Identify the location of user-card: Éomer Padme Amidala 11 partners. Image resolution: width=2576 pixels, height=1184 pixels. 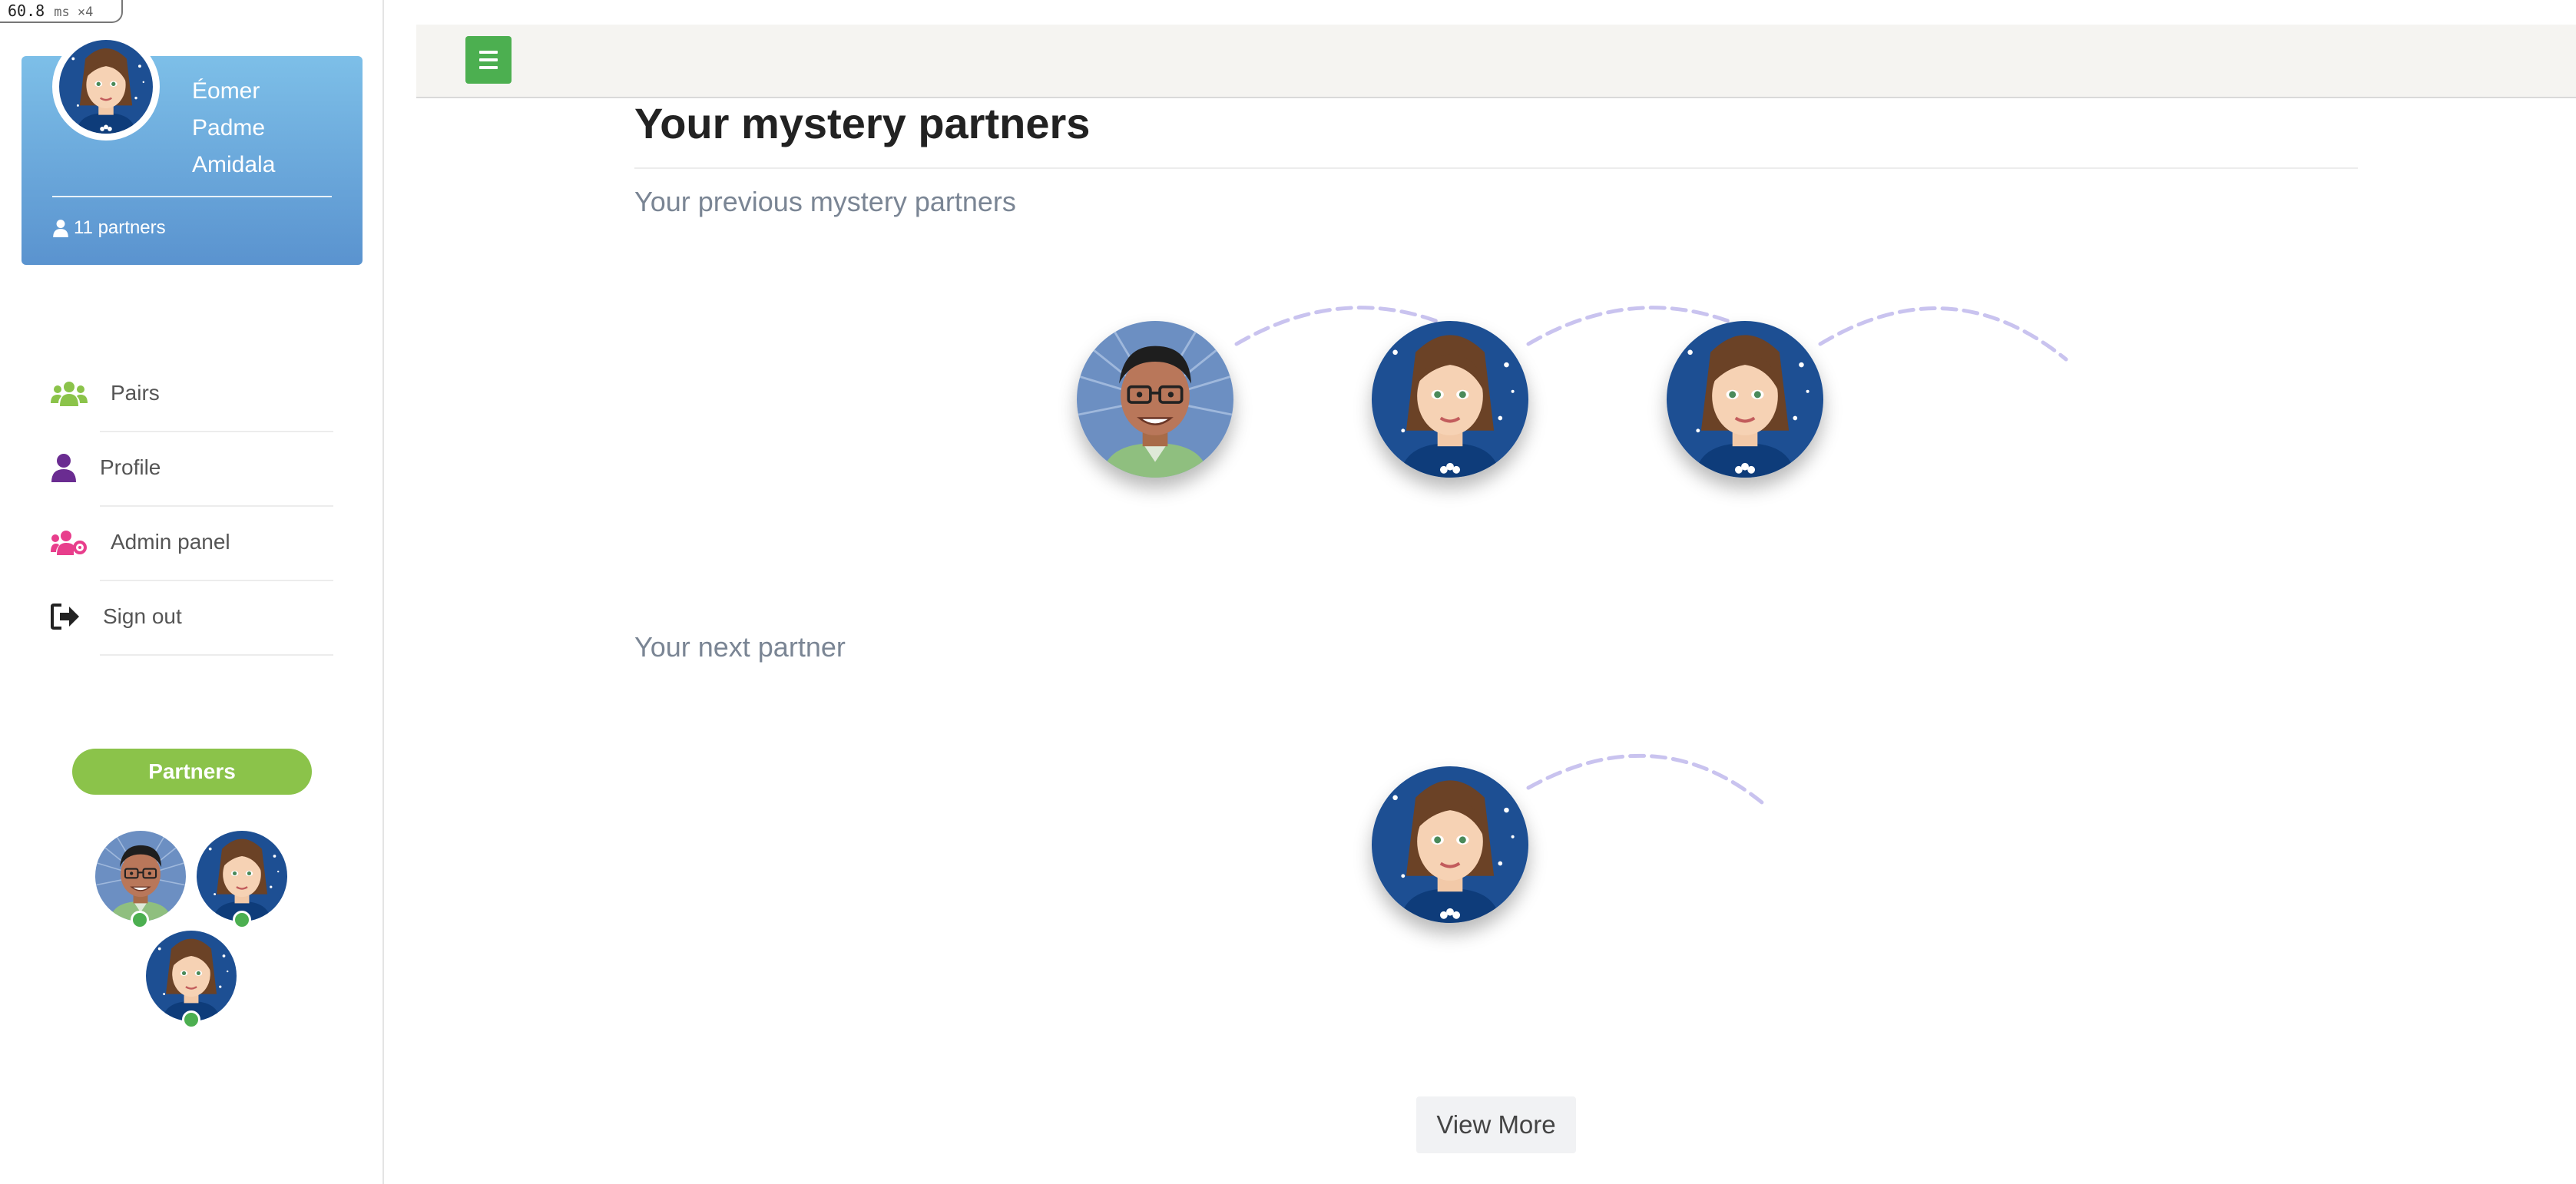
(192, 149).